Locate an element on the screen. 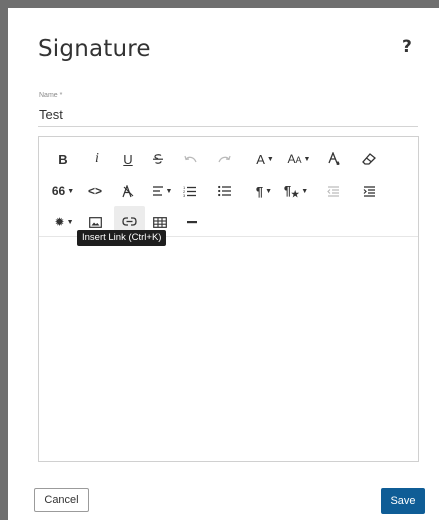  insert-link-tooltip: Insert Link (Ctrl+K) is located at coordinates (122, 238).